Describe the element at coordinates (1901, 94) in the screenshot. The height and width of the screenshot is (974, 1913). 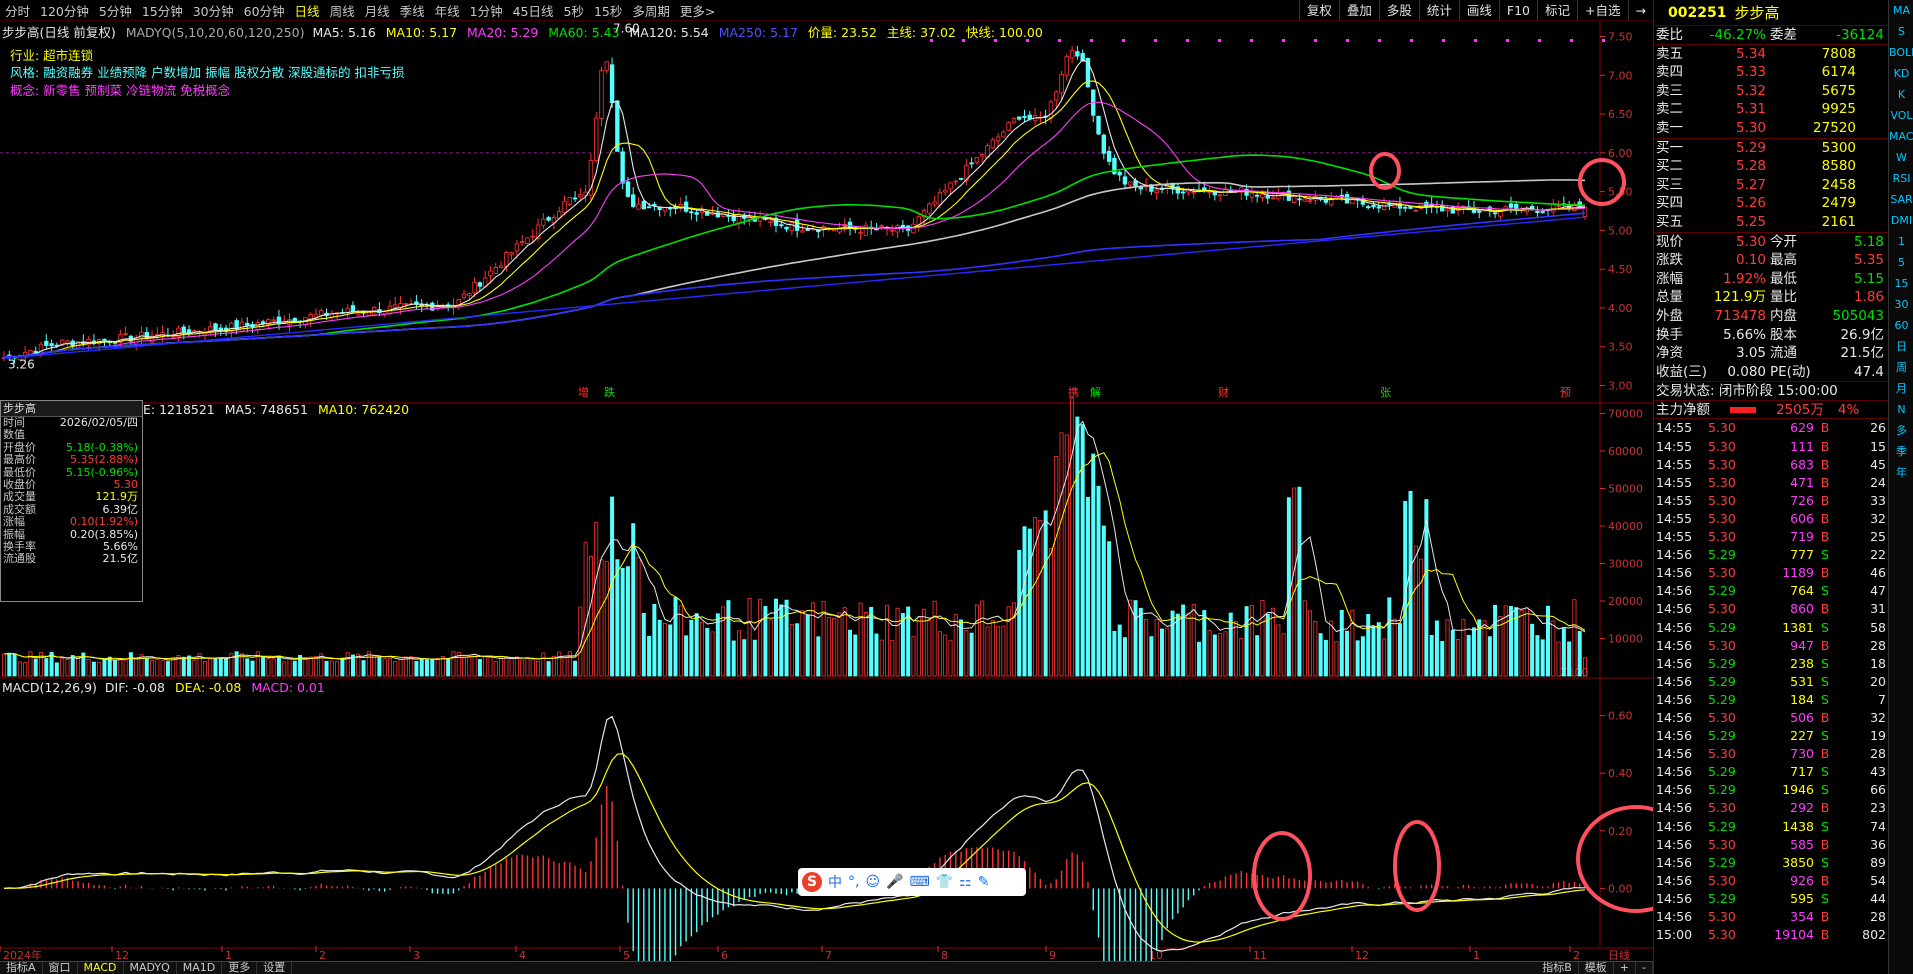
I see `sidebar-button-4: K` at that location.